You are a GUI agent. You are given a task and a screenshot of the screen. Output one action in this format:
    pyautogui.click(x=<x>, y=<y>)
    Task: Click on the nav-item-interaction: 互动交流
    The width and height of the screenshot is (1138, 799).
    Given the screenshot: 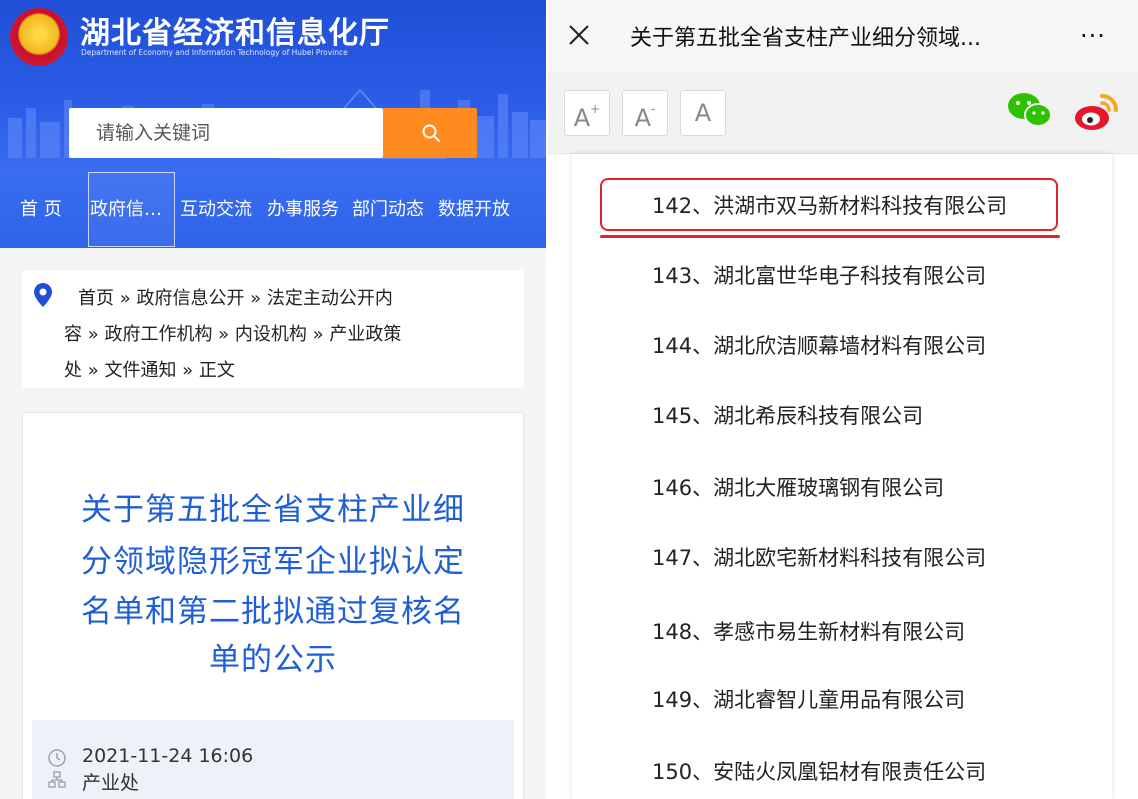 What is the action you would take?
    pyautogui.click(x=216, y=210)
    